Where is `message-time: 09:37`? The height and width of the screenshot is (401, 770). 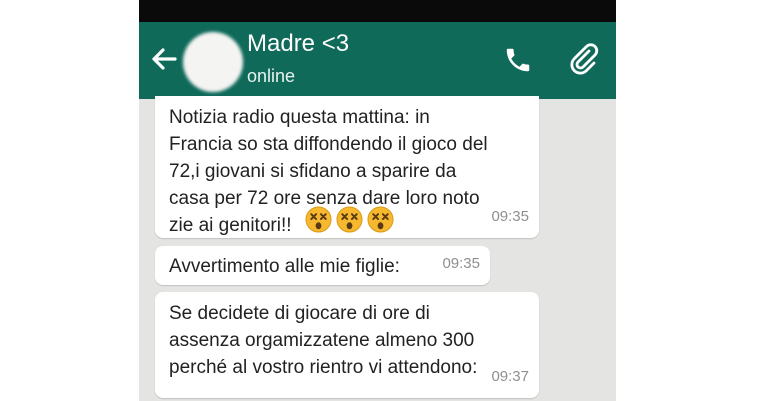 message-time: 09:37 is located at coordinates (510, 376).